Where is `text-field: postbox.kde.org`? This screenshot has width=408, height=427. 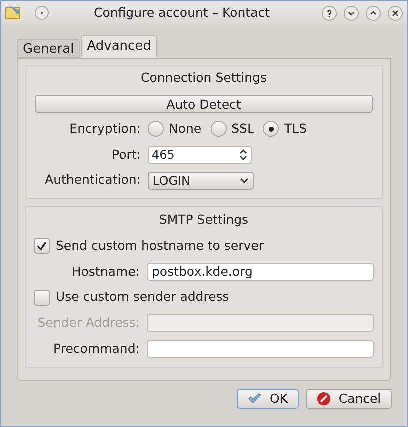 text-field: postbox.kde.org is located at coordinates (260, 271).